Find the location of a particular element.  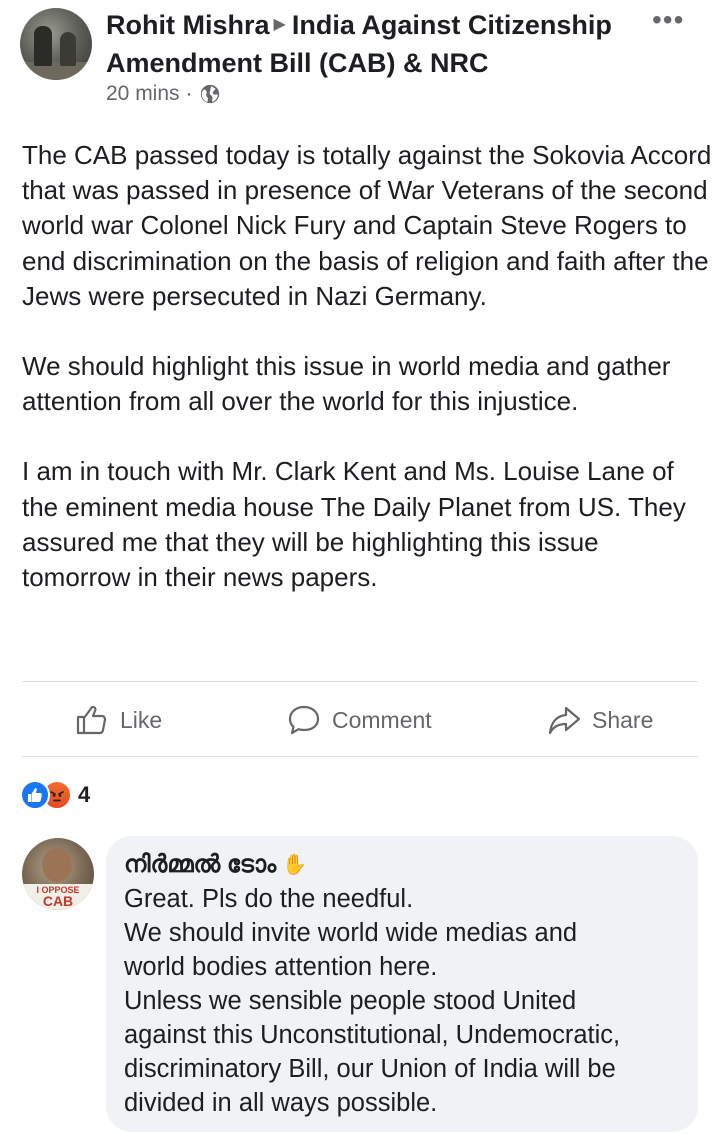

comment-bubble-icon is located at coordinates (304, 720).